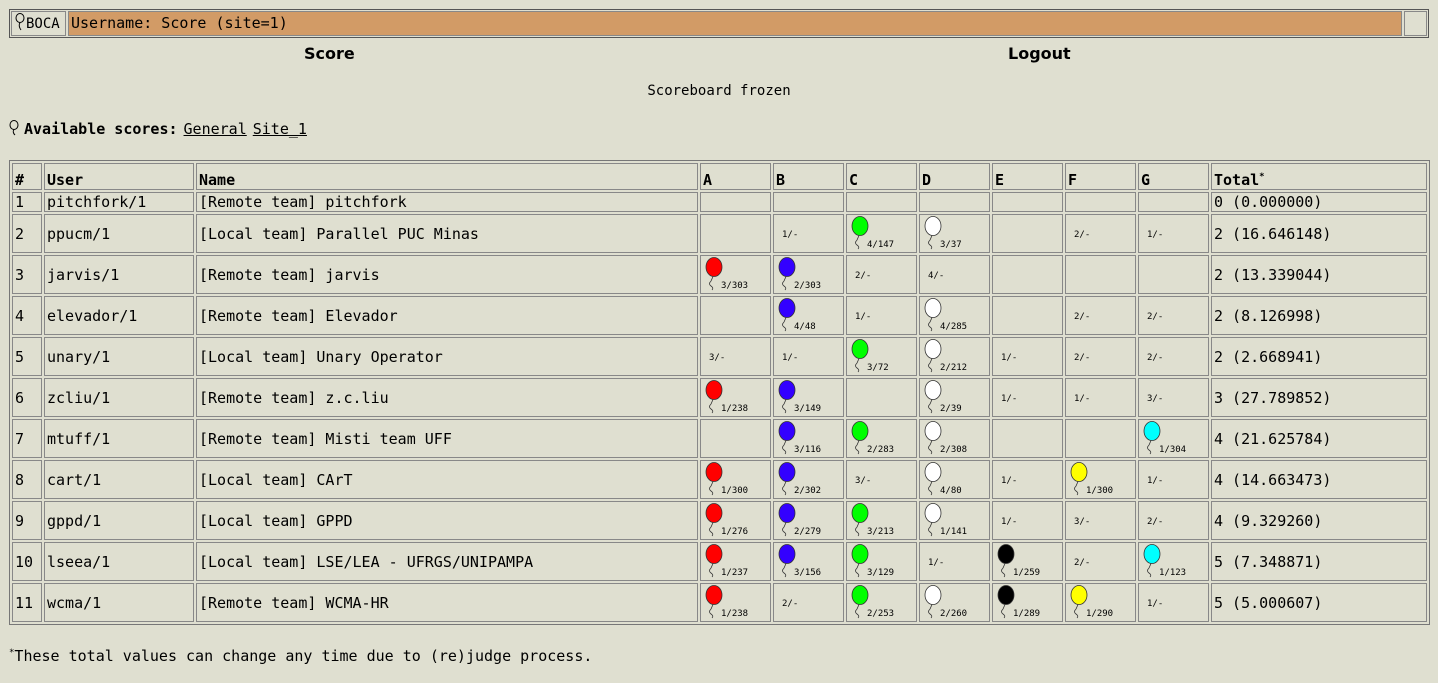 The image size is (1438, 683). I want to click on problem-score: 1/276, so click(735, 520).